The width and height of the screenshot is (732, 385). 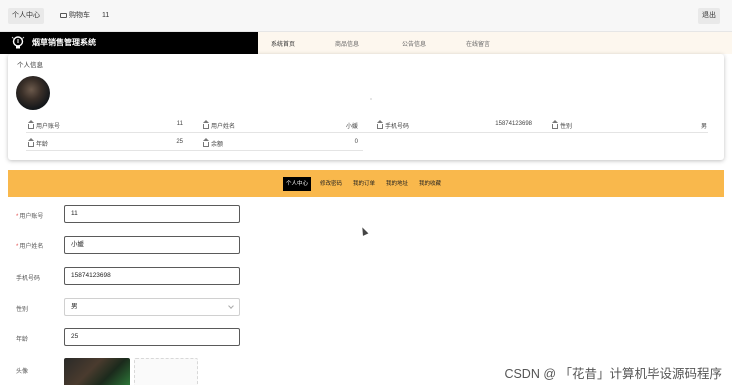 I want to click on chevron-down-icon, so click(x=231, y=306).